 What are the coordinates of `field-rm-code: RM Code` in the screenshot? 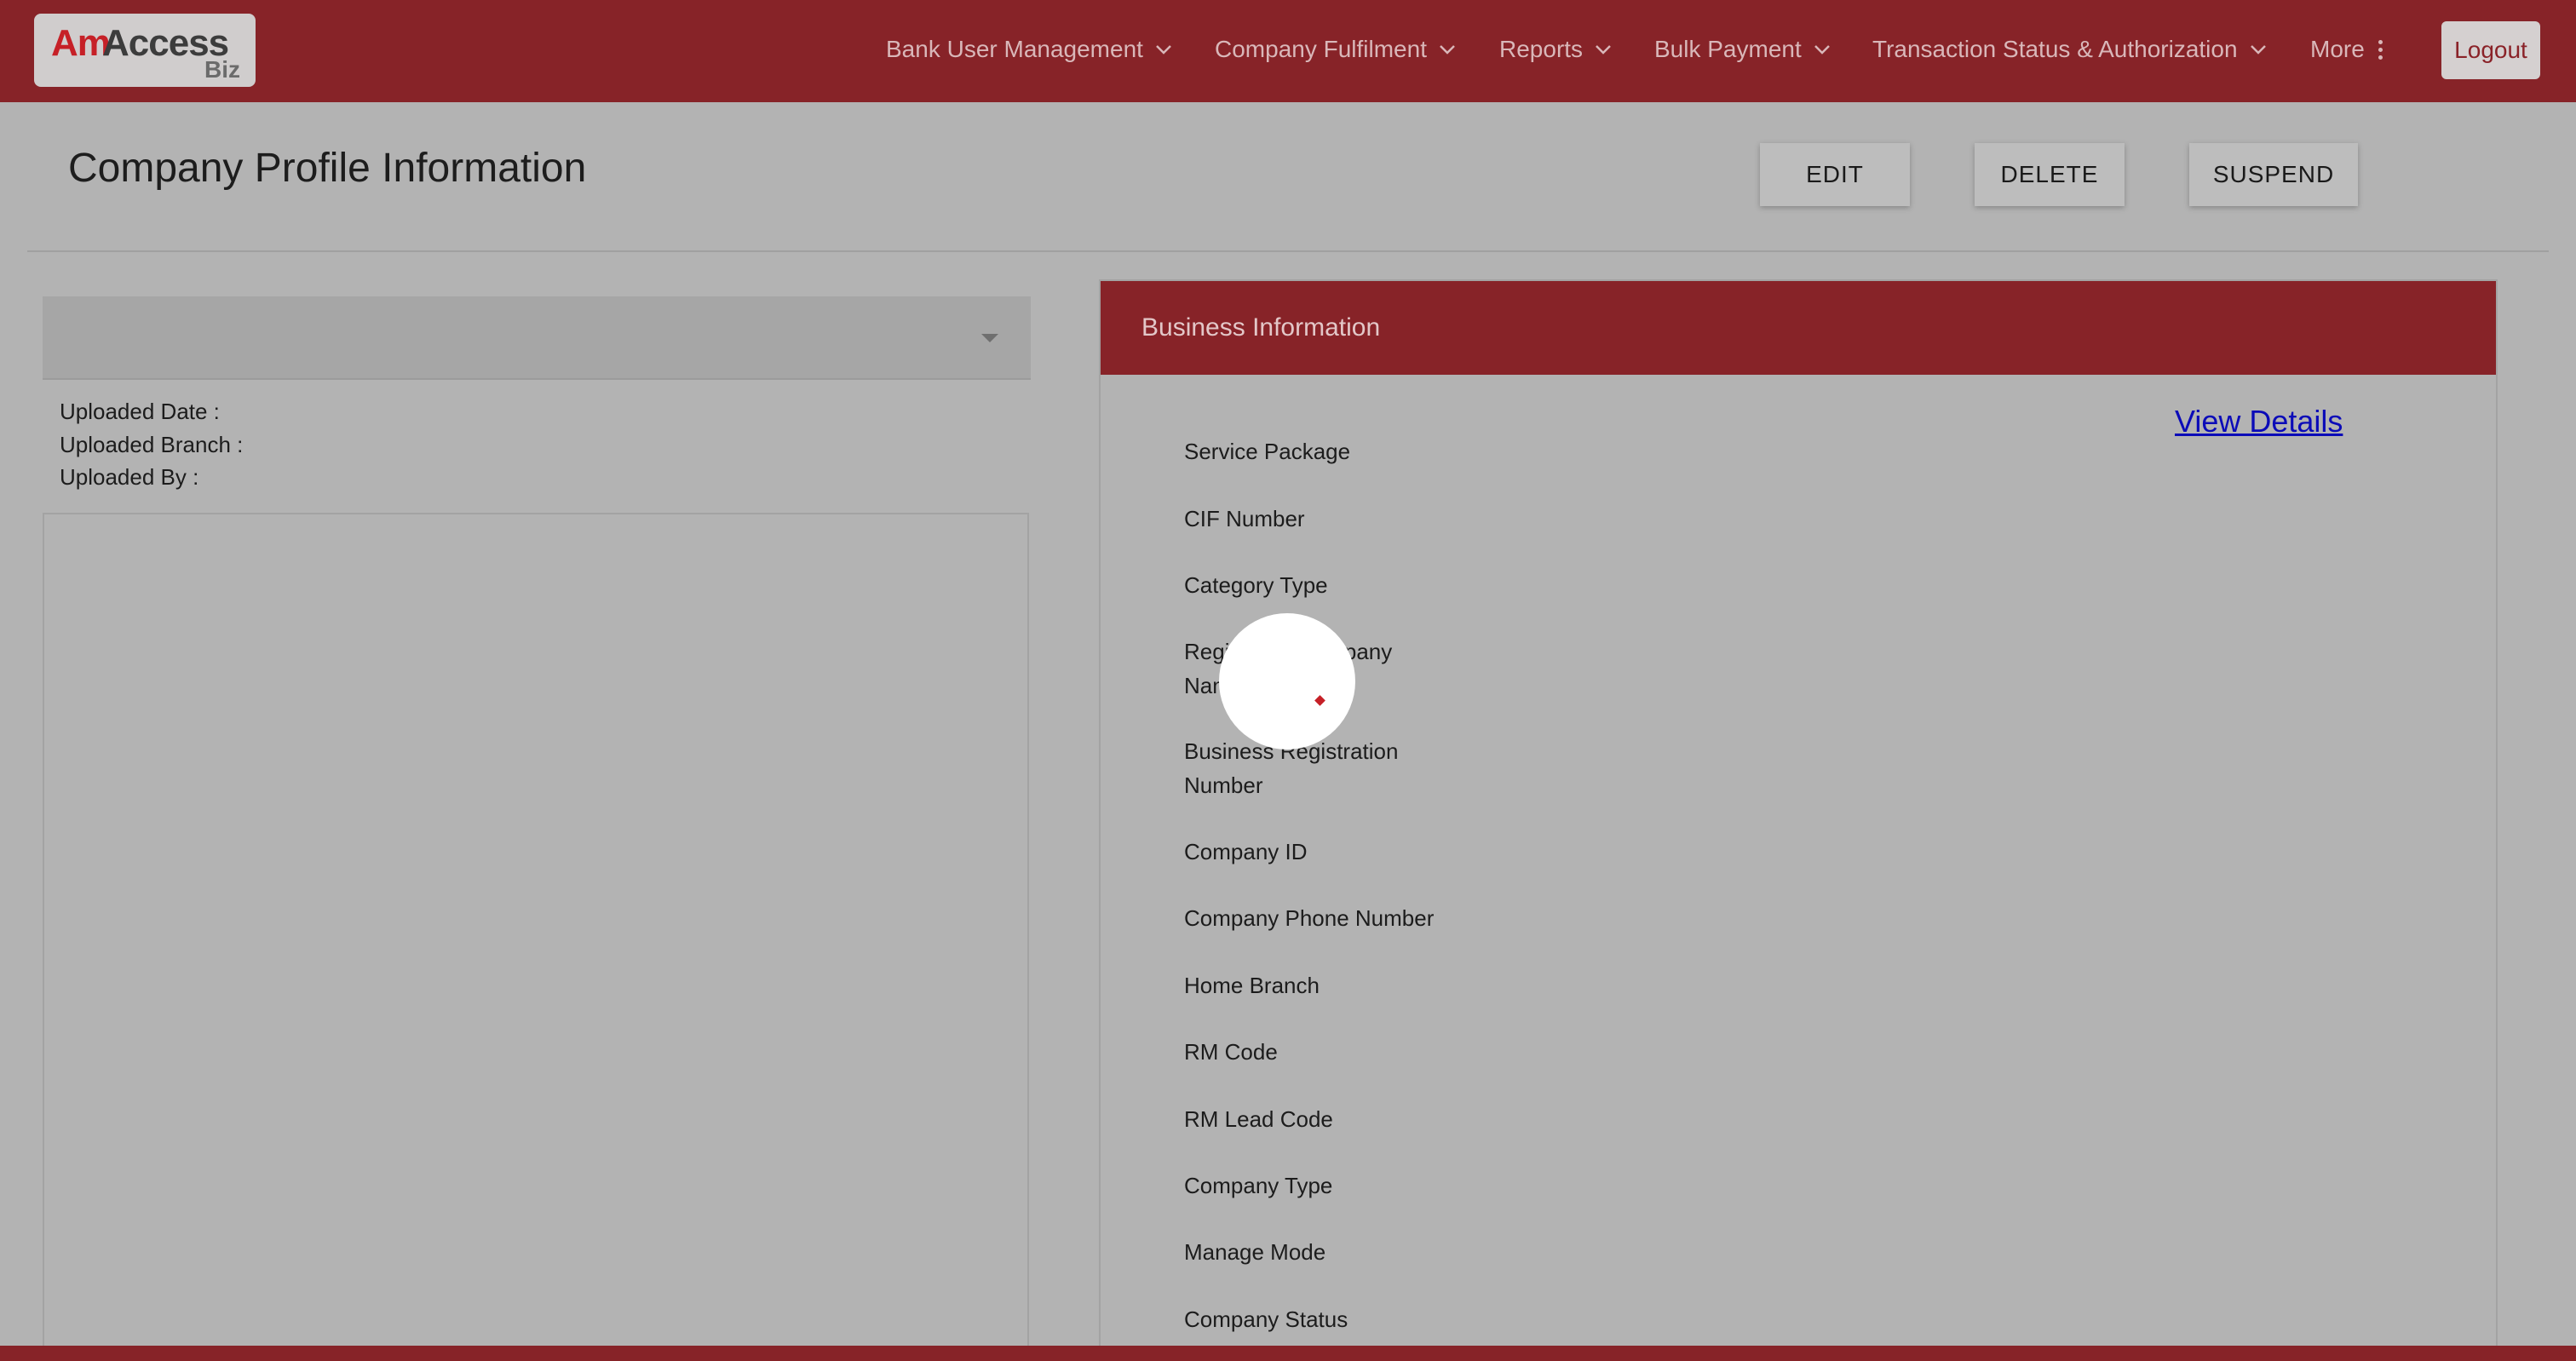 It's located at (1231, 1052).